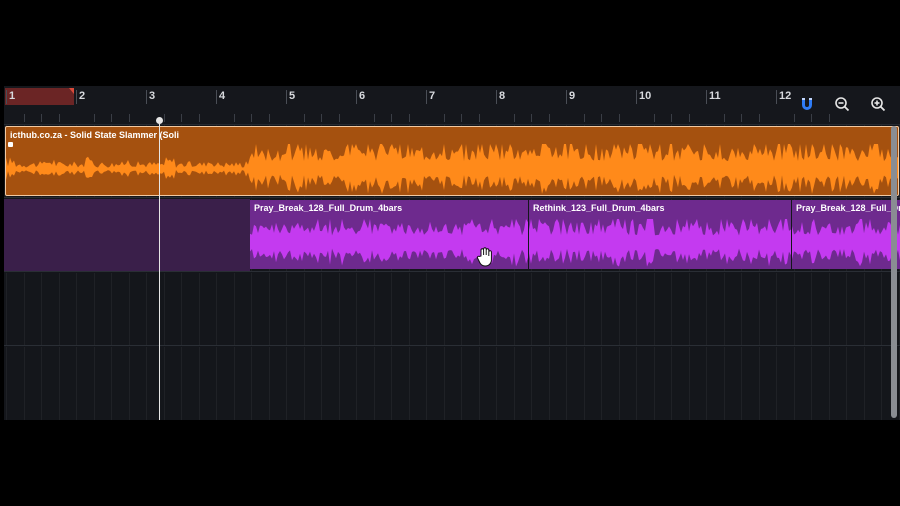 The height and width of the screenshot is (506, 900). What do you see at coordinates (842, 106) in the screenshot?
I see `zoom-out-button` at bounding box center [842, 106].